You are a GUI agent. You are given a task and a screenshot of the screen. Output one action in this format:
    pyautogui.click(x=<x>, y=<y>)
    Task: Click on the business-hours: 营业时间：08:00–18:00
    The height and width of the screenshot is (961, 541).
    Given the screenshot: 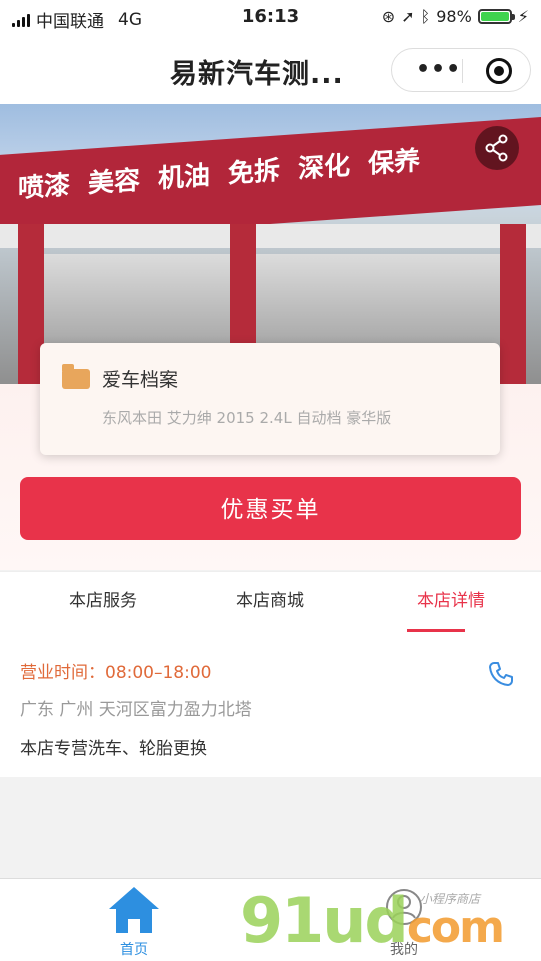 What is the action you would take?
    pyautogui.click(x=116, y=673)
    